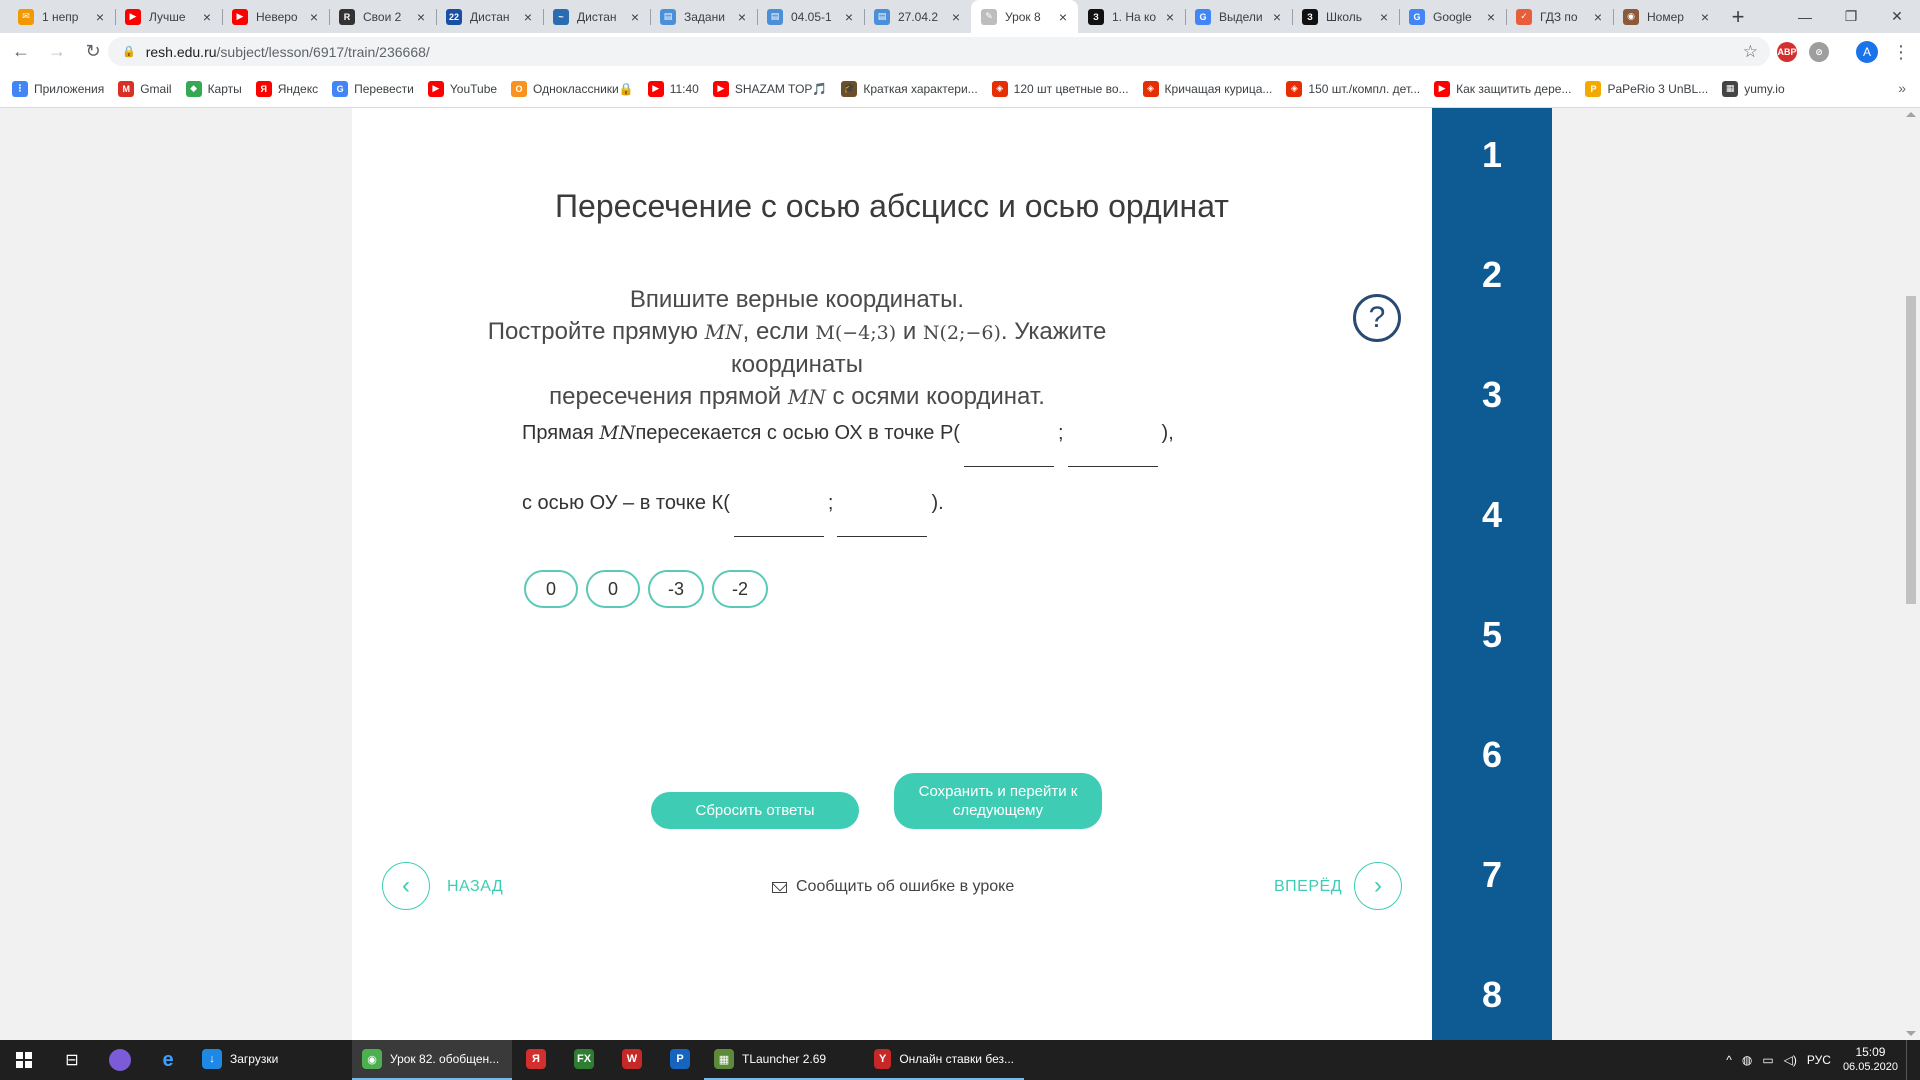  I want to click on stepper-item: 7, so click(1492, 875).